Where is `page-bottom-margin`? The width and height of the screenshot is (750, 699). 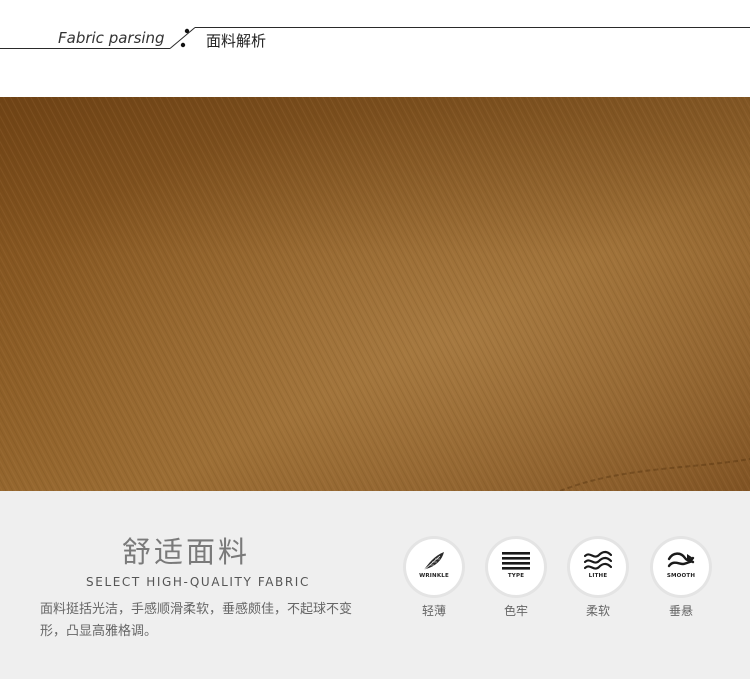 page-bottom-margin is located at coordinates (375, 689).